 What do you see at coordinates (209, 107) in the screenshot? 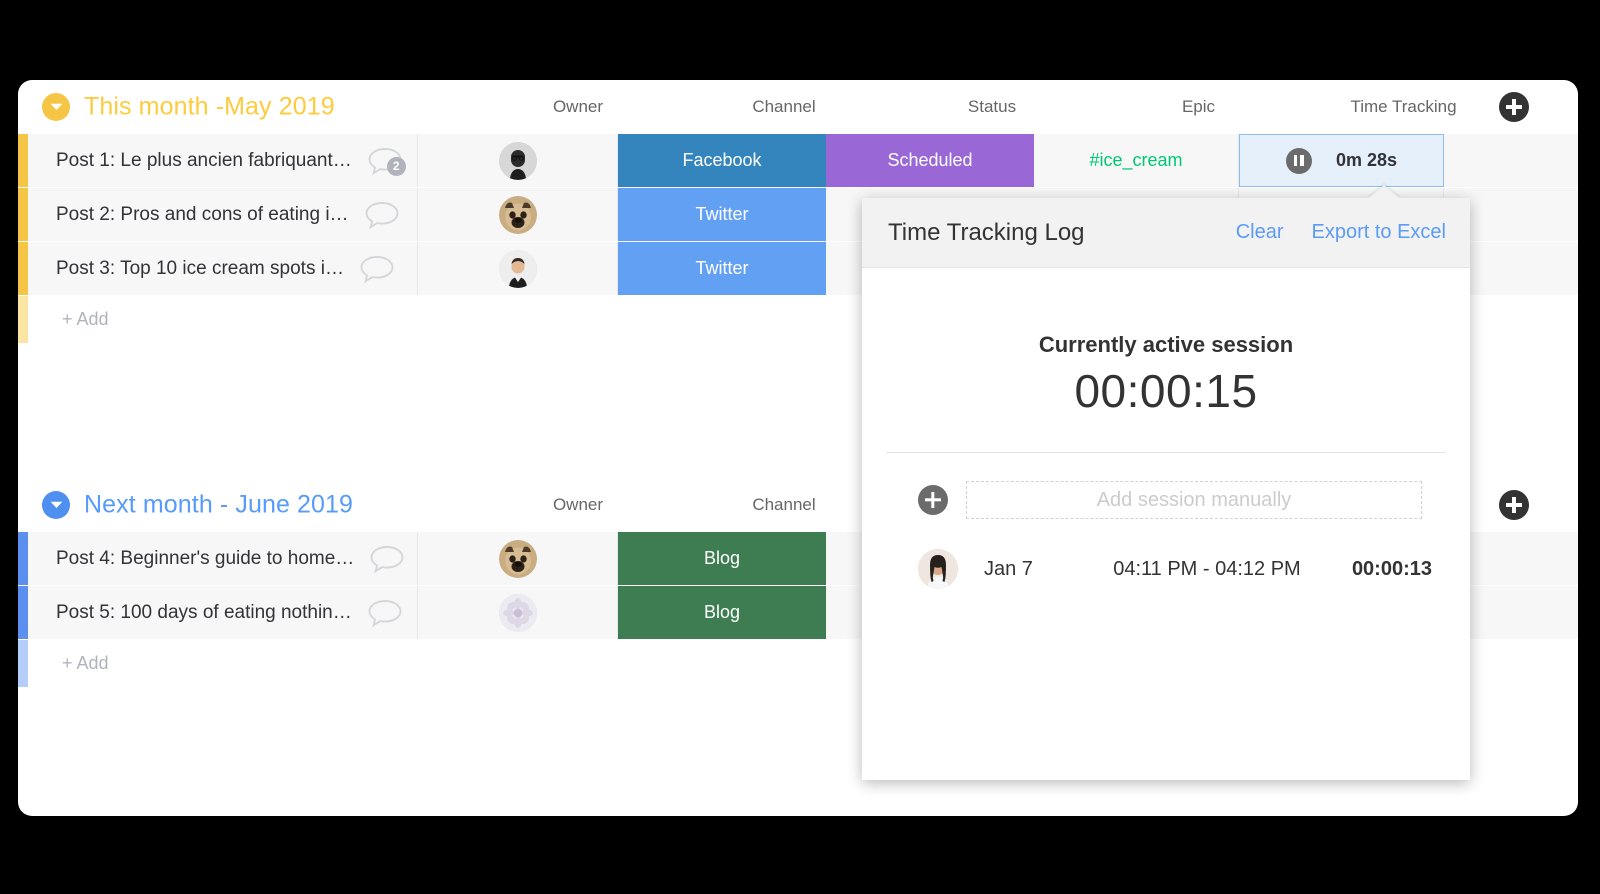
I see `group-title: This month -May 2019` at bounding box center [209, 107].